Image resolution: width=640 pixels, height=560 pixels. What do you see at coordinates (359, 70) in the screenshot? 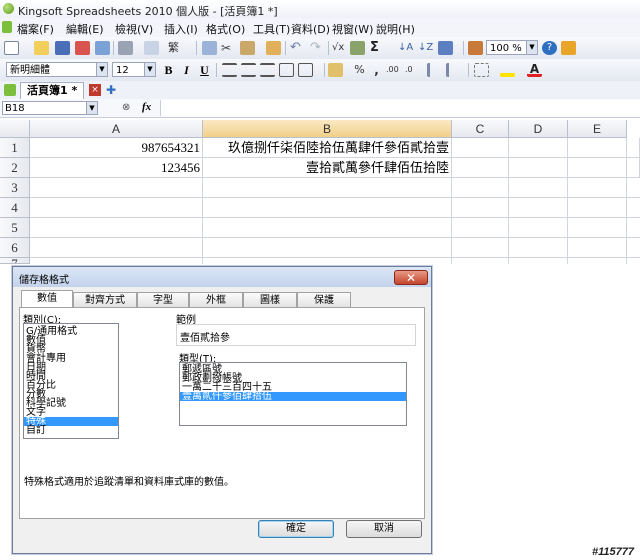
I see `percent-icon: %` at bounding box center [359, 70].